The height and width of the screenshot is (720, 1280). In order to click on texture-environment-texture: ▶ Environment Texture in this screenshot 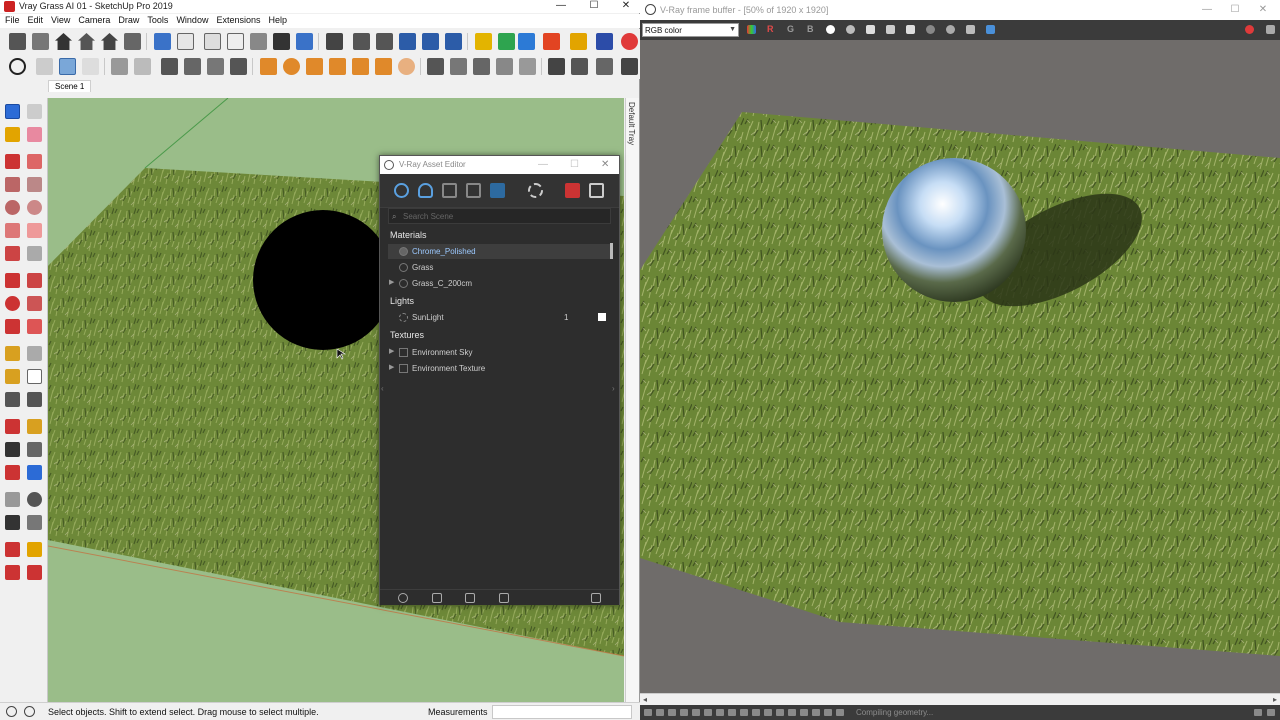, I will do `click(500, 368)`.